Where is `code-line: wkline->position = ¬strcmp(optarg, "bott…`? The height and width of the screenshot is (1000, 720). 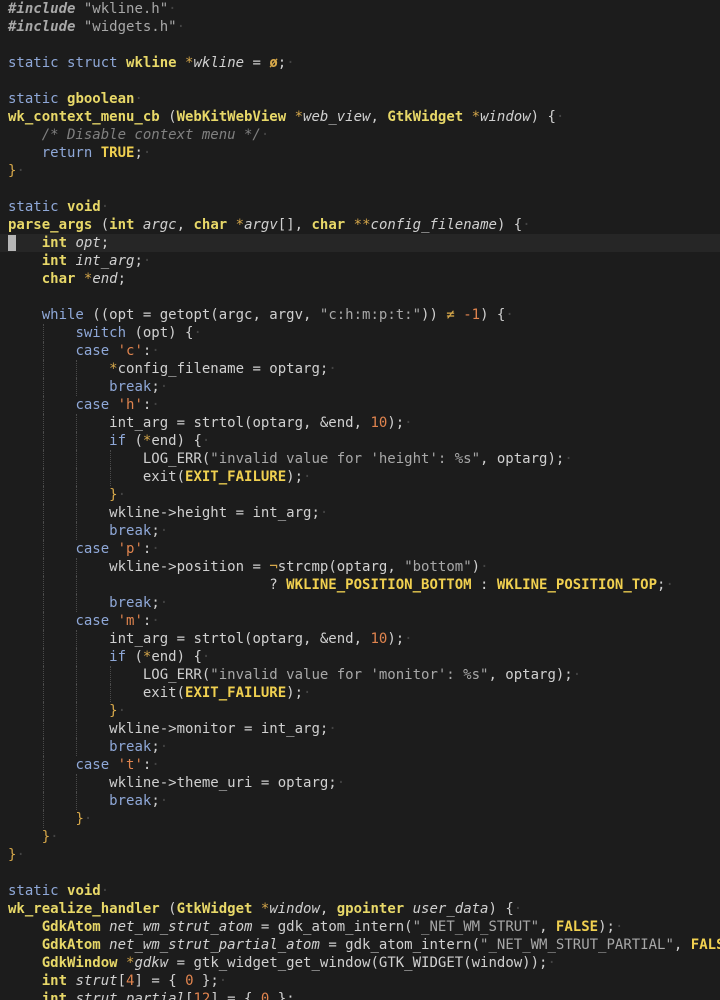
code-line: wkline->position = ¬strcmp(optarg, "bott… is located at coordinates (360, 567).